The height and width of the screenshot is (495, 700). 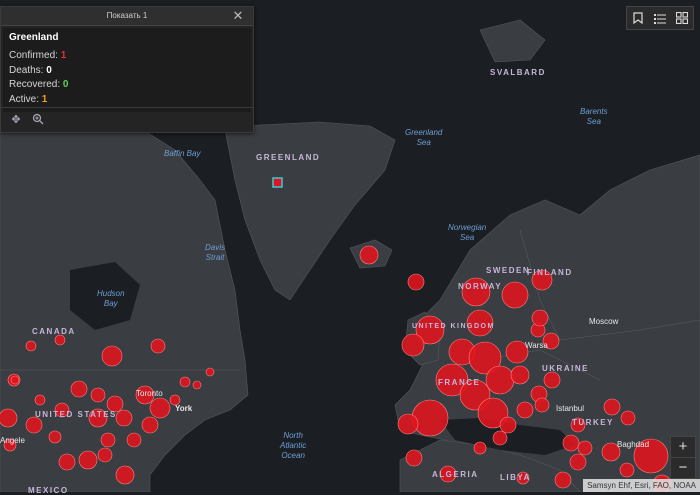 I want to click on active-value: 1, so click(x=44, y=99).